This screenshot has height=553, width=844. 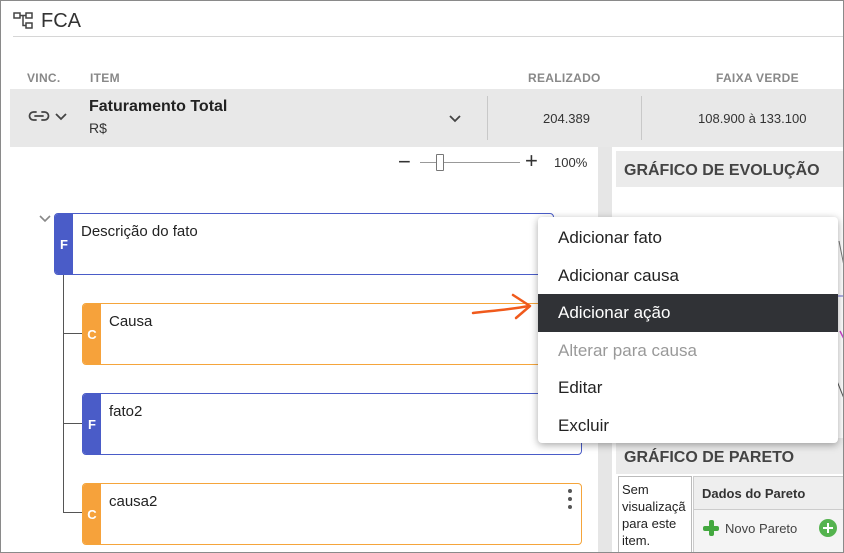 I want to click on tree-node-fact: F Descrição do fato, so click(x=304, y=244).